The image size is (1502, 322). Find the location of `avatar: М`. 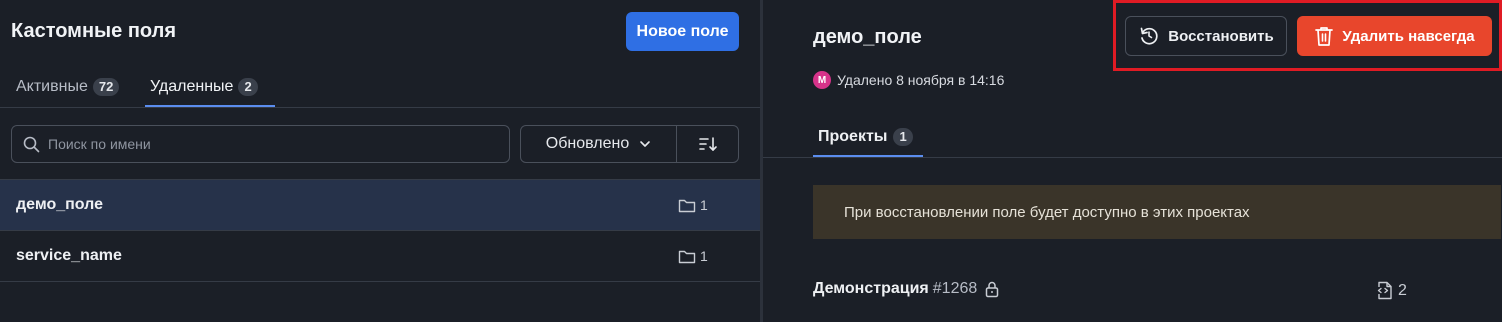

avatar: М is located at coordinates (822, 80).